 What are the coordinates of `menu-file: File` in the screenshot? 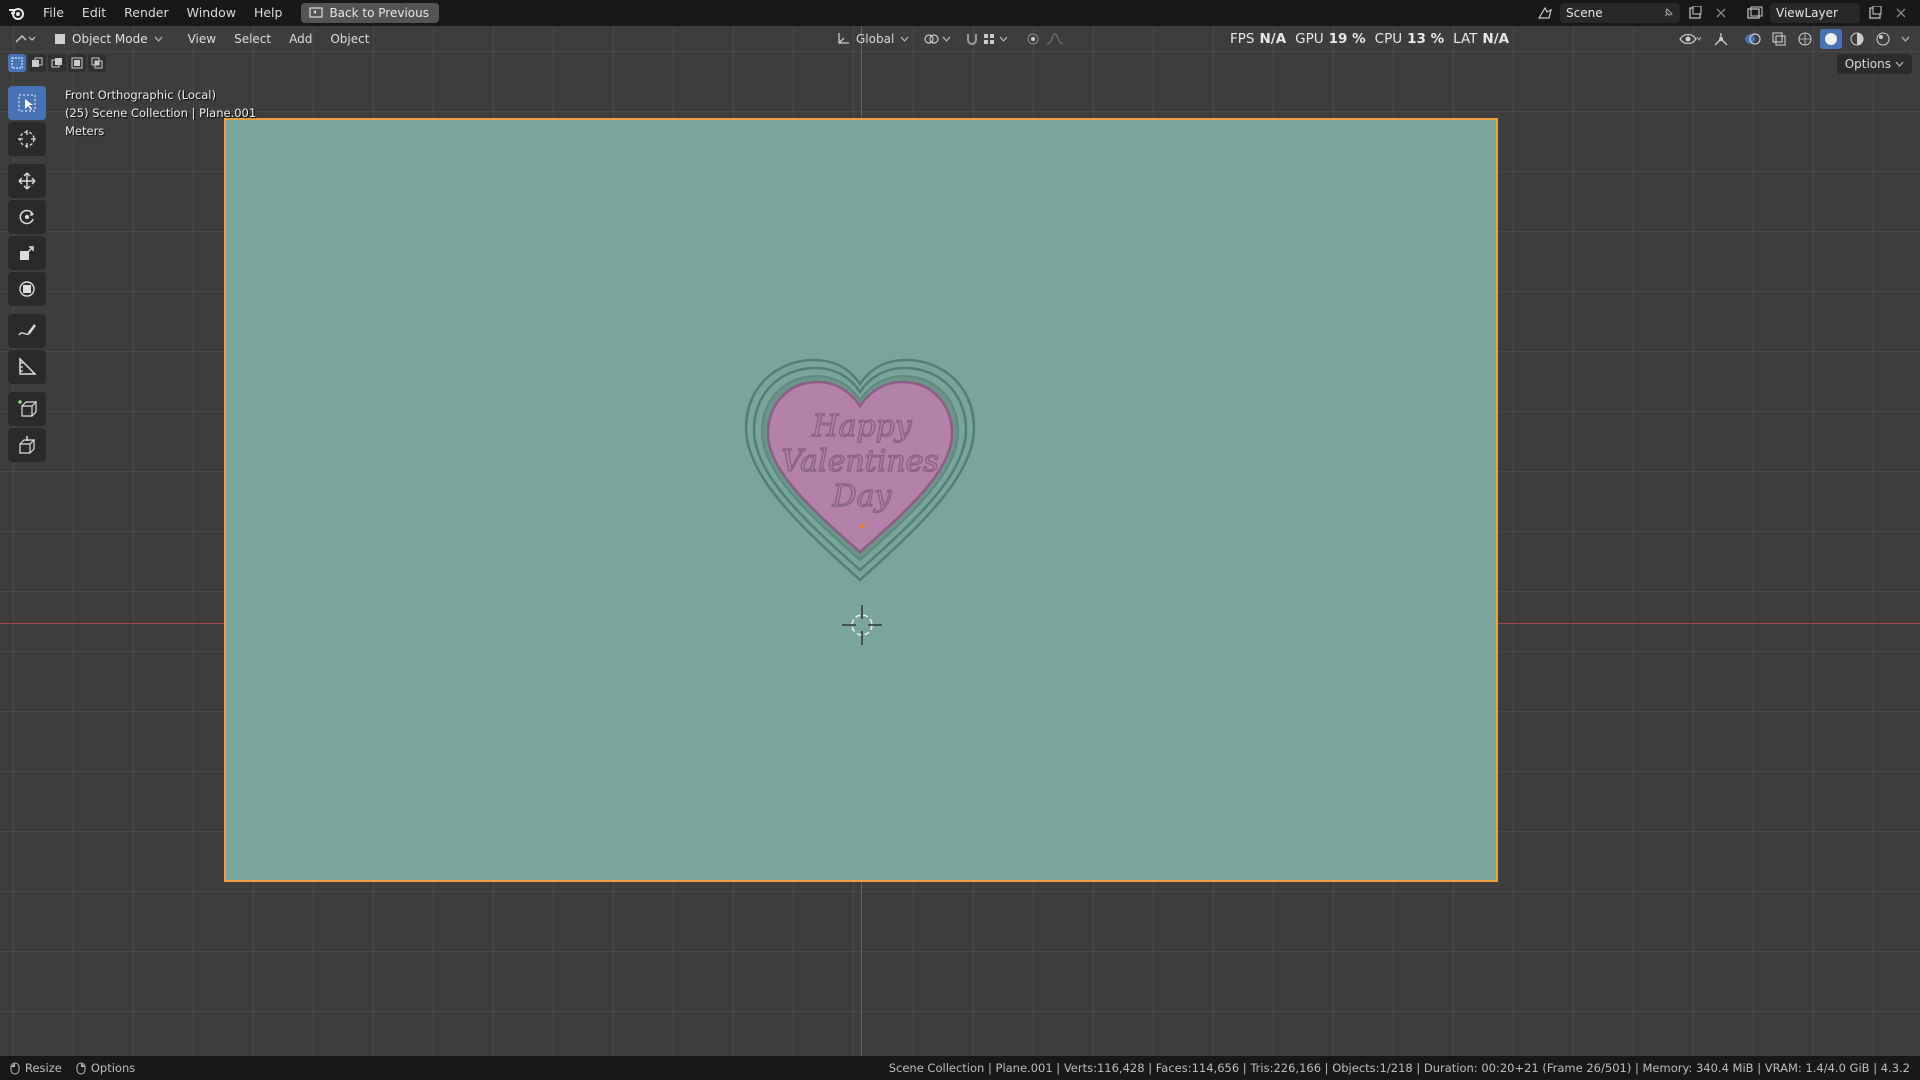 It's located at (53, 13).